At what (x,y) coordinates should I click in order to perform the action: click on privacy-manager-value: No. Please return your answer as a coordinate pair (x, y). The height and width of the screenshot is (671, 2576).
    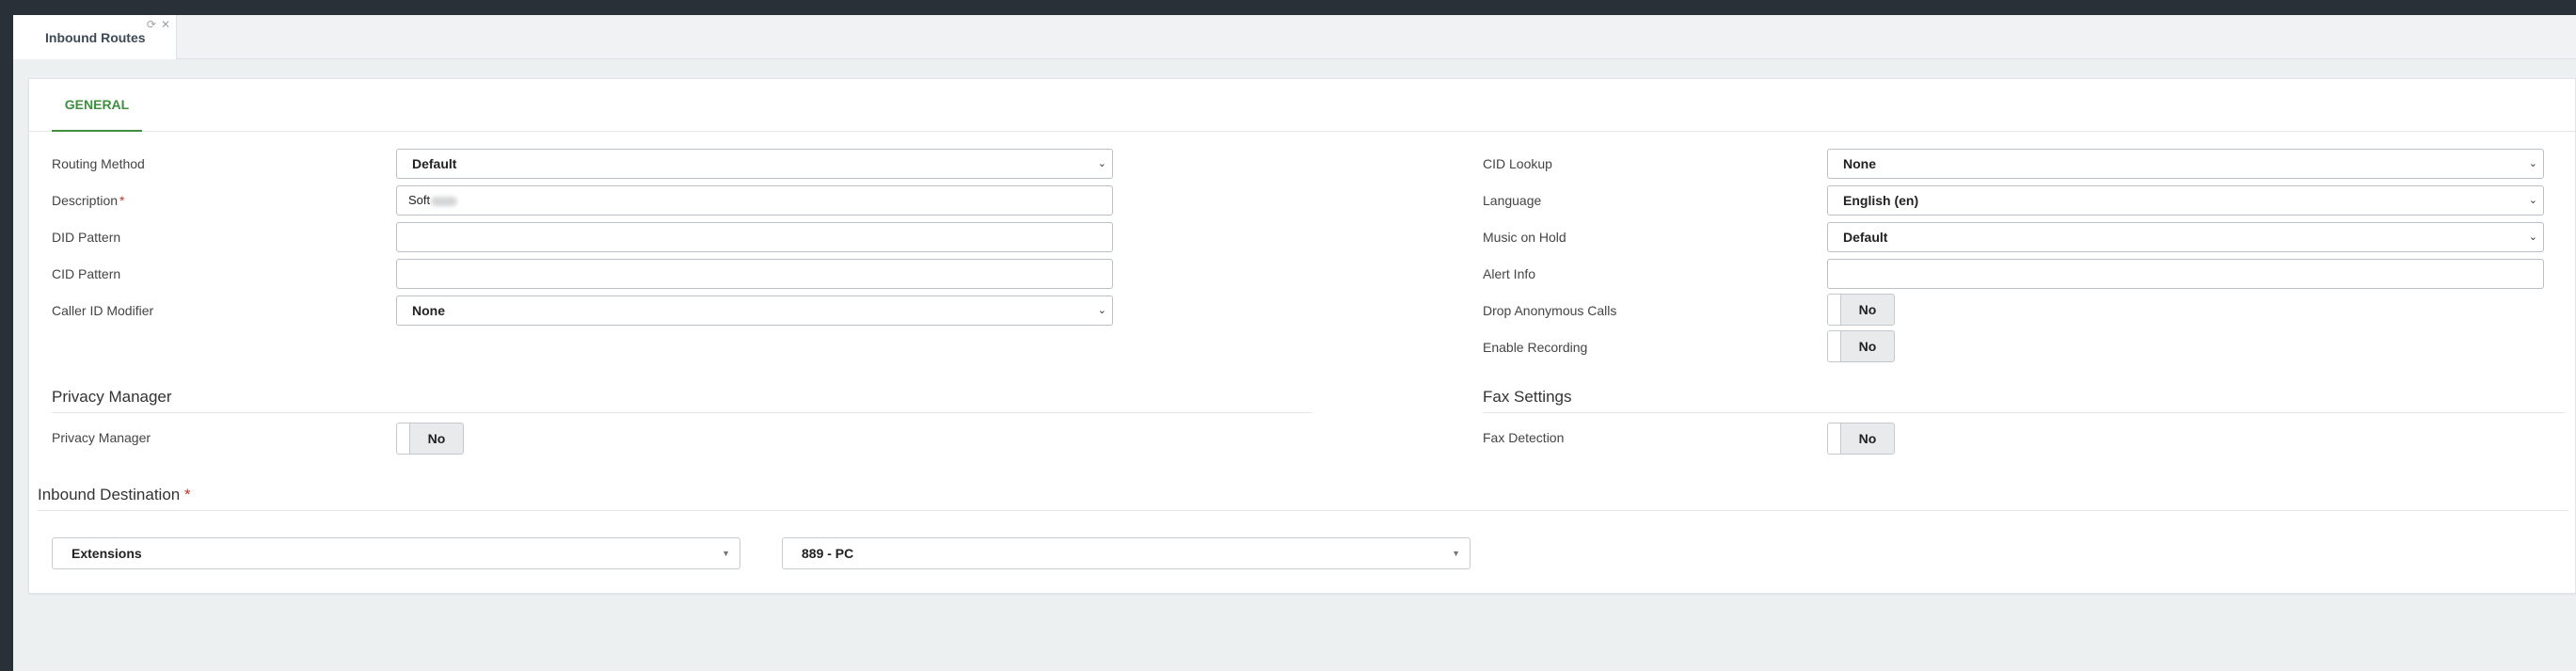
    Looking at the image, I should click on (437, 438).